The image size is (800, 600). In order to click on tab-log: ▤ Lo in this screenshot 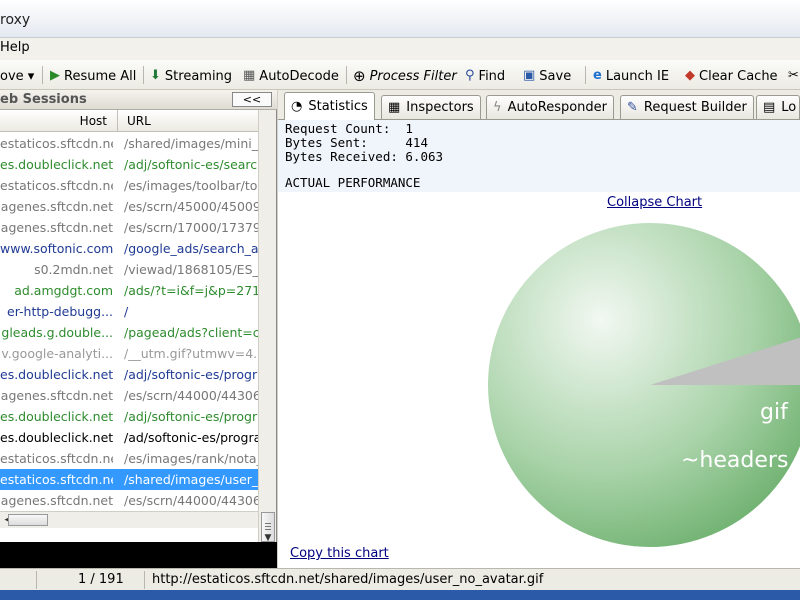, I will do `click(778, 107)`.